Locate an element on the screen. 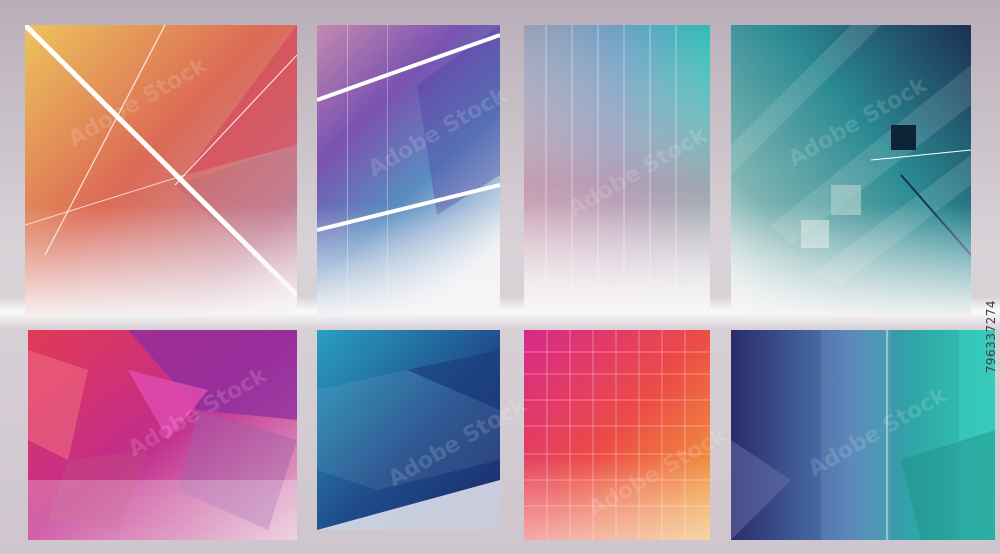 The image size is (1000, 554). tile-pastel-vertical-stripes is located at coordinates (617, 170).